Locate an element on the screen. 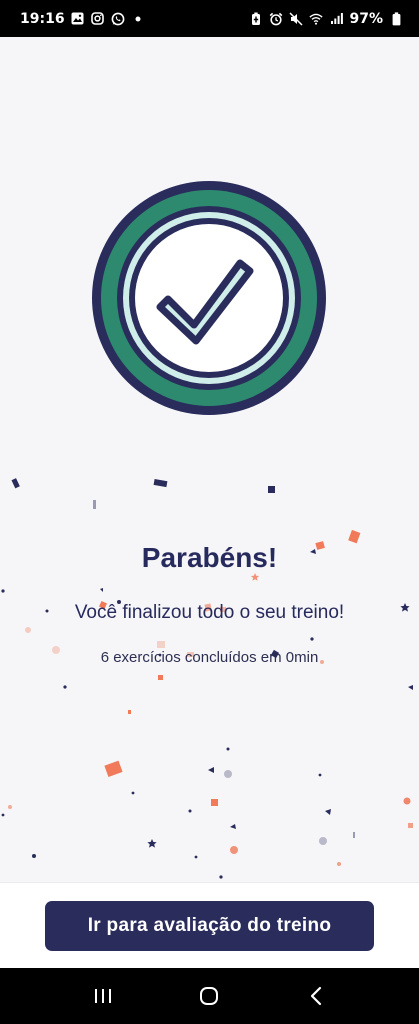 The width and height of the screenshot is (419, 1024). status-right: 97% is located at coordinates (326, 19).